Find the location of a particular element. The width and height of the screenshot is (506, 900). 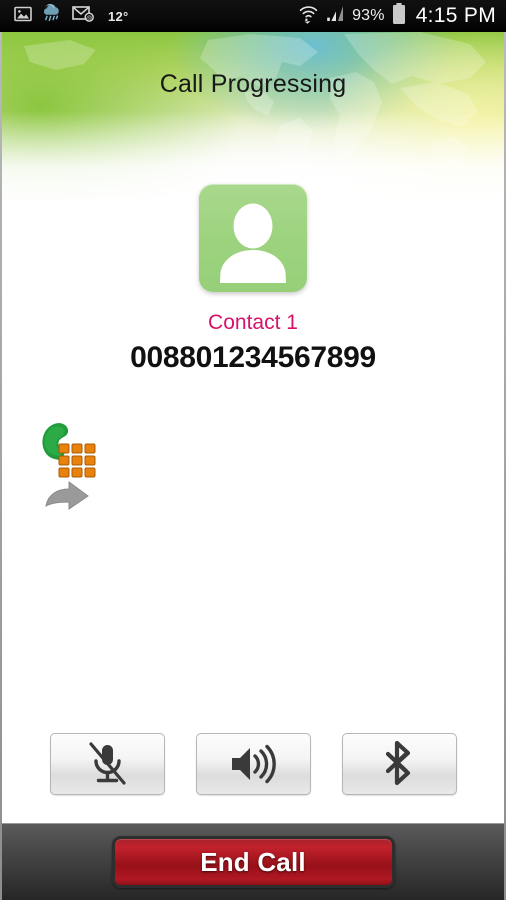

temperature-label: 12° is located at coordinates (118, 16).